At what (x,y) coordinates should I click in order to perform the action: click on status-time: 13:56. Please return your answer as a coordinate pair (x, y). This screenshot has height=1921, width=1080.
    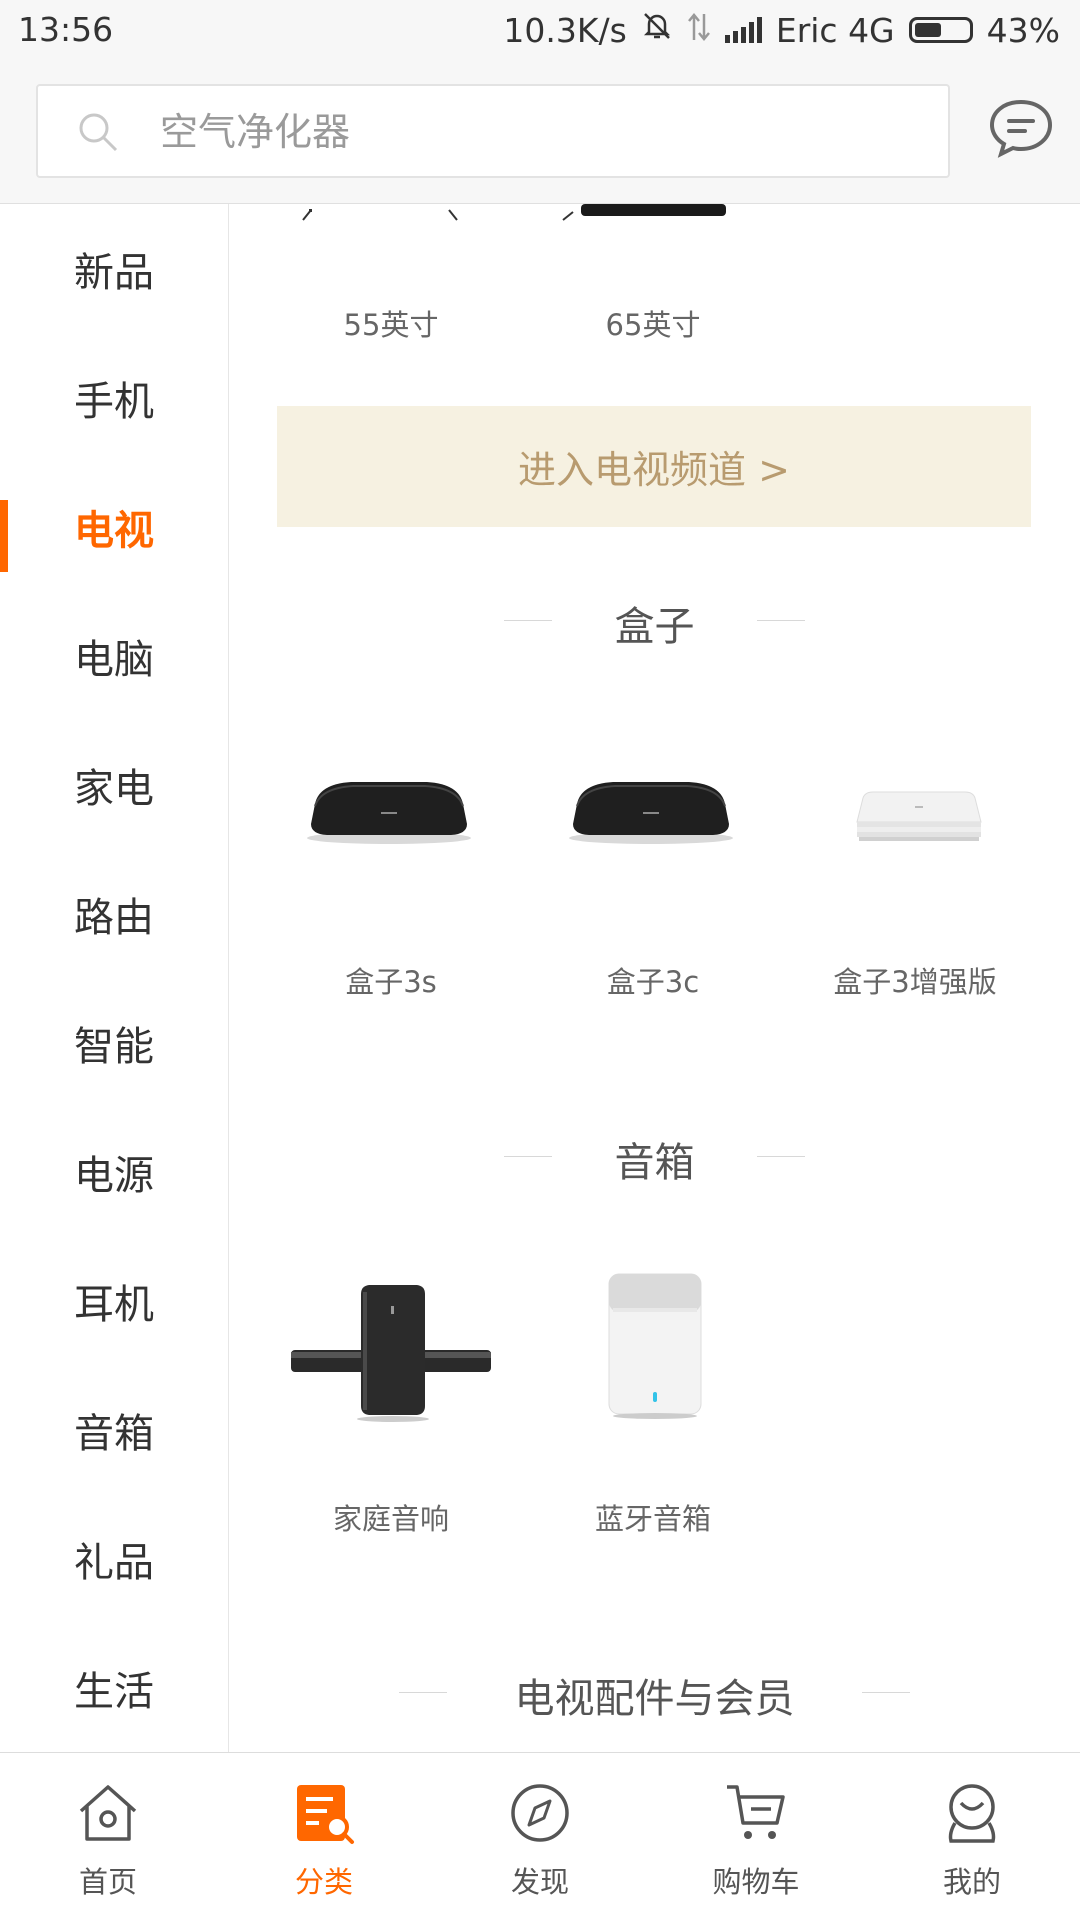
    Looking at the image, I should click on (66, 29).